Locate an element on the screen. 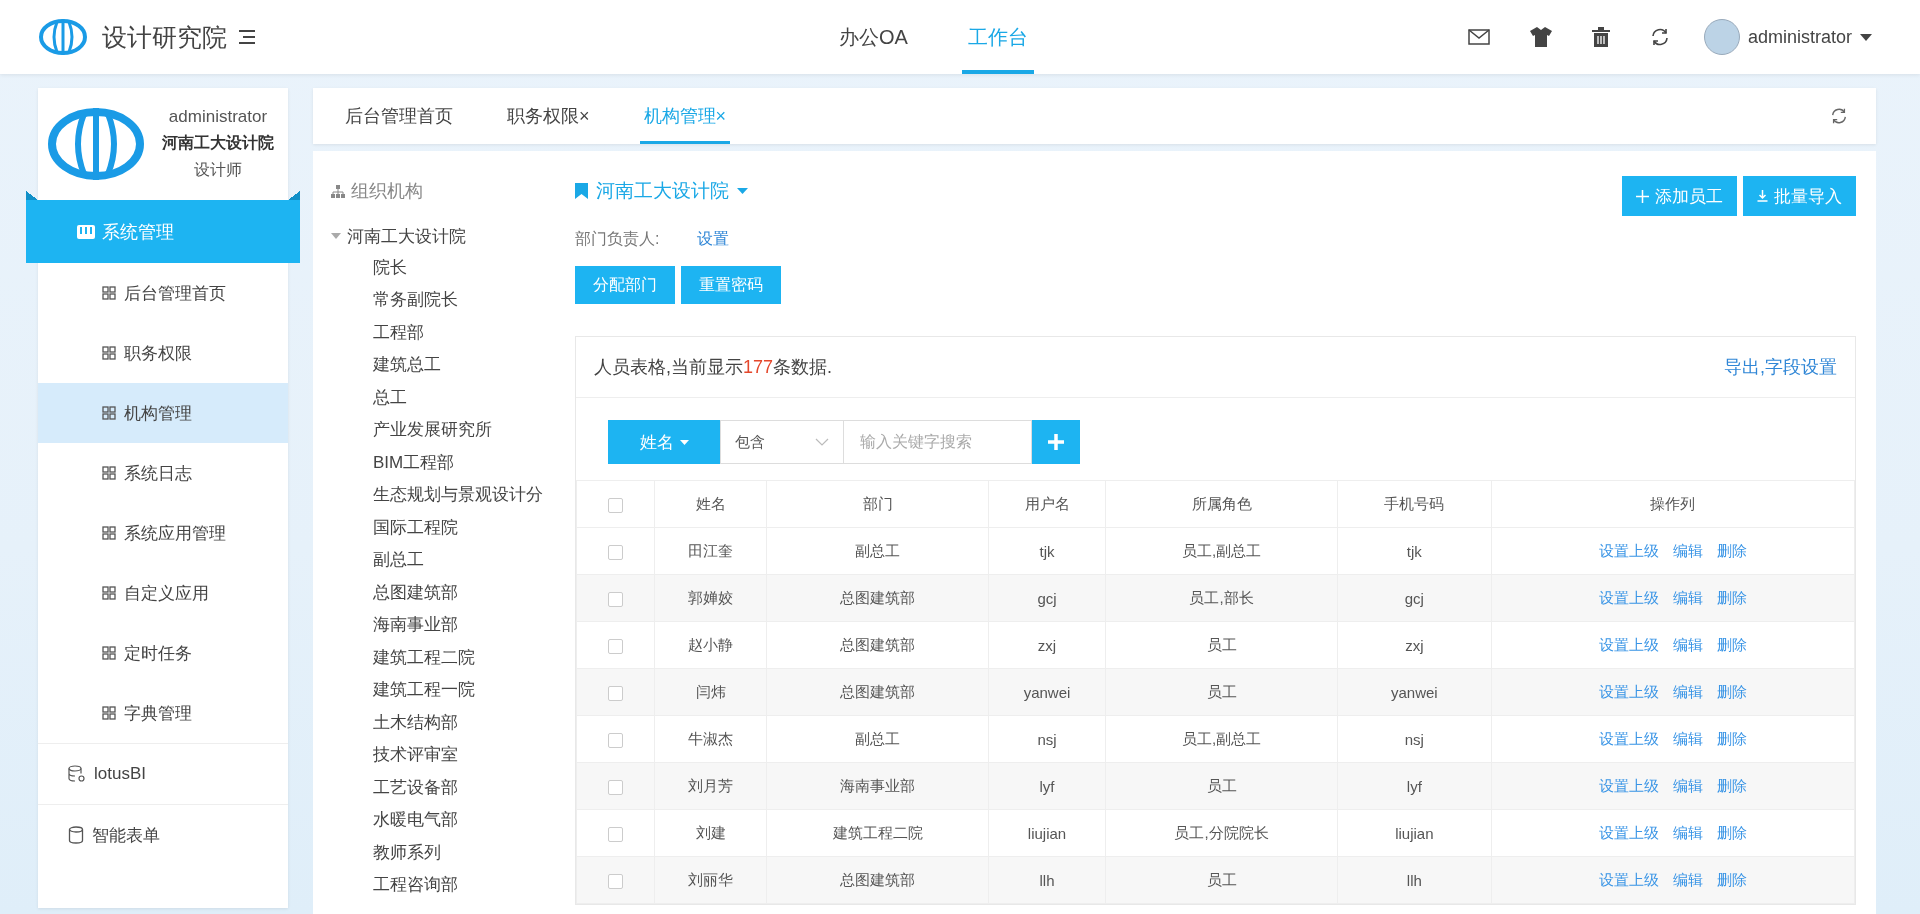 The image size is (1920, 914). trash-icon is located at coordinates (1600, 37).